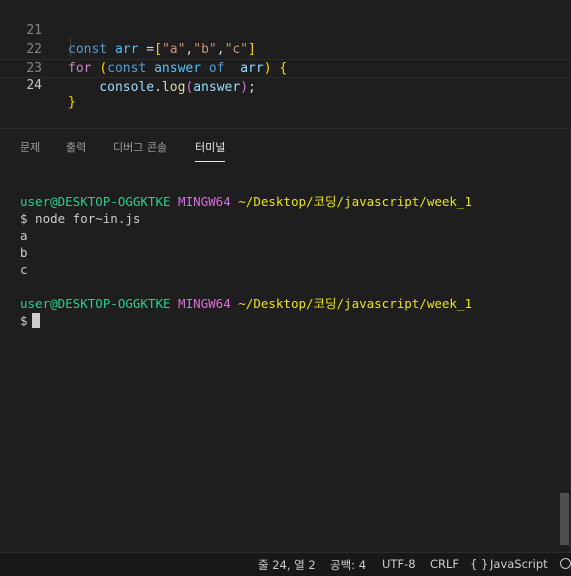  I want to click on code-token: log, so click(173, 87).